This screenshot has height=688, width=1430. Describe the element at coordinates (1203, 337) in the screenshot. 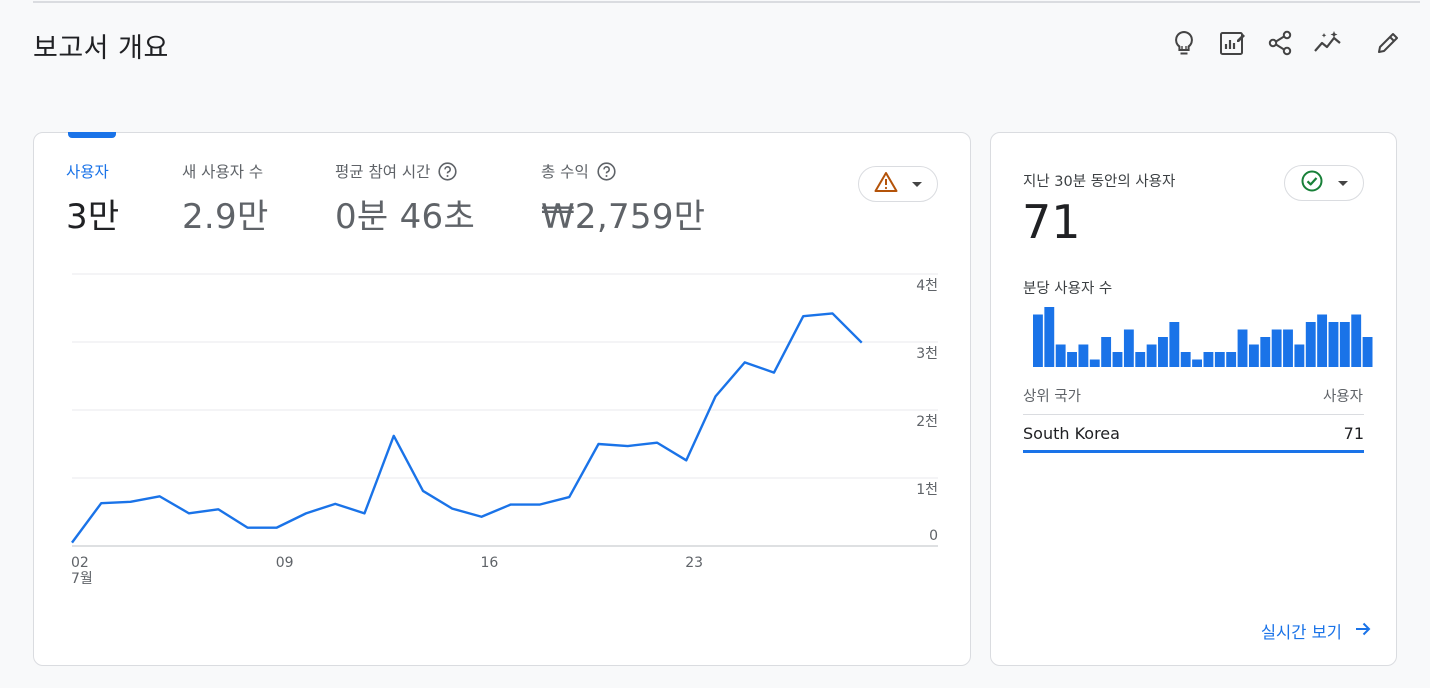

I see `per-minute-bar-chart` at that location.